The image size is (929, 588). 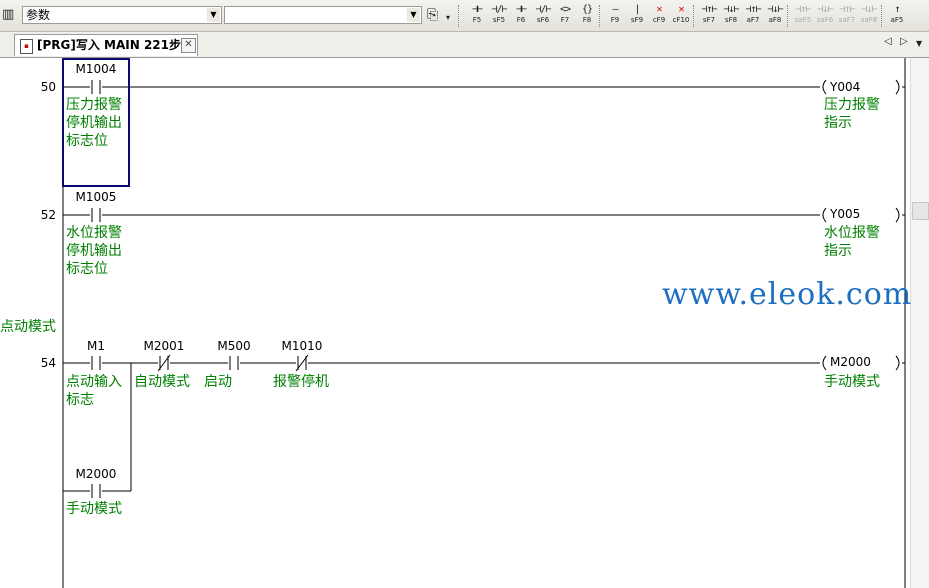 What do you see at coordinates (464, 45) in the screenshot?
I see `tab-bar: ▪ [PRG]写入 MAIN 221步 ✕` at bounding box center [464, 45].